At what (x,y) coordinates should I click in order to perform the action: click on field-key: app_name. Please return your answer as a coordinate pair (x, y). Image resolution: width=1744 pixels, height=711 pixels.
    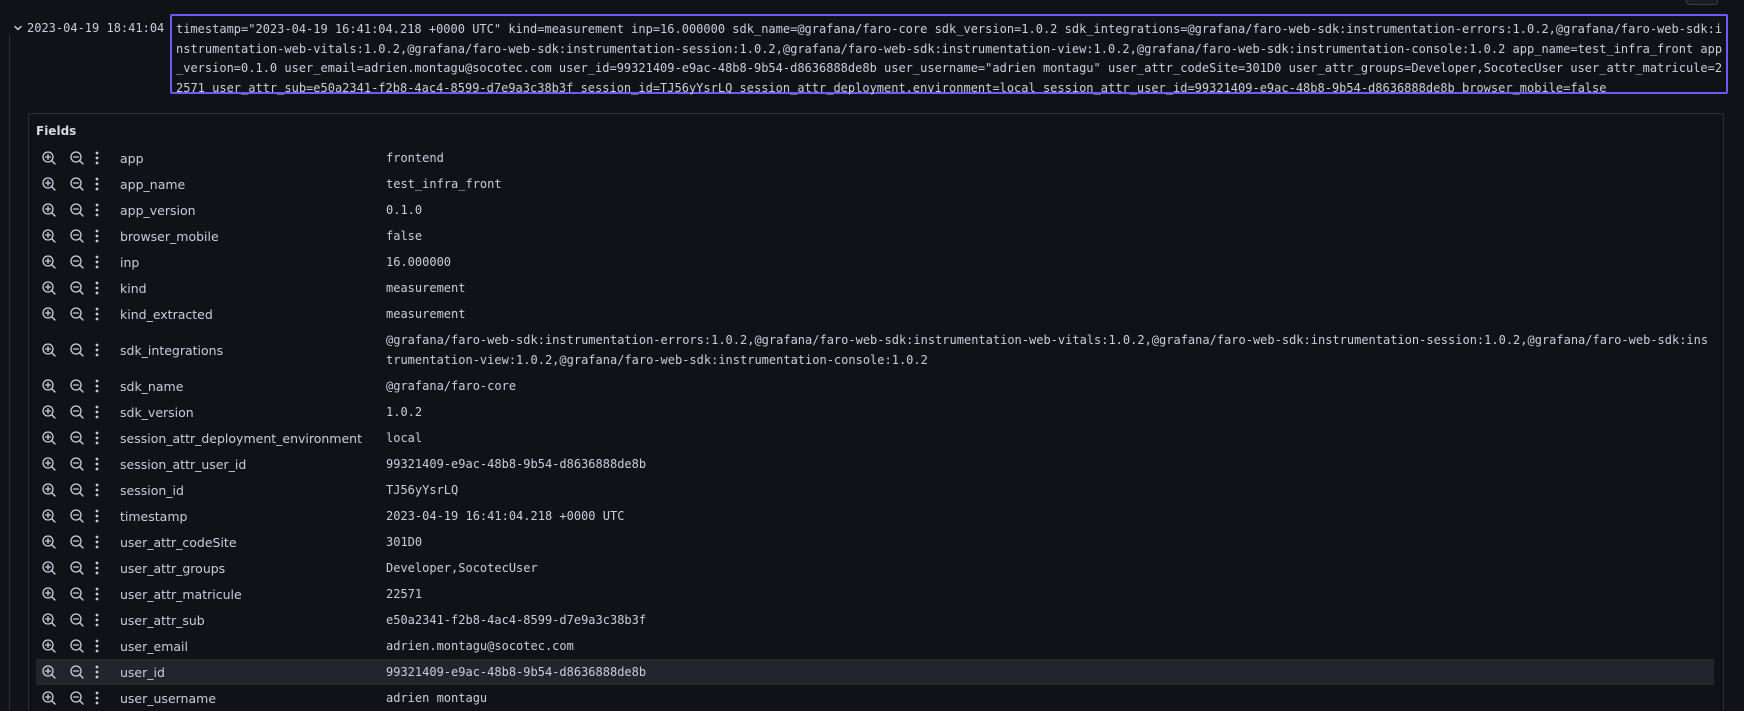
    Looking at the image, I should click on (153, 184).